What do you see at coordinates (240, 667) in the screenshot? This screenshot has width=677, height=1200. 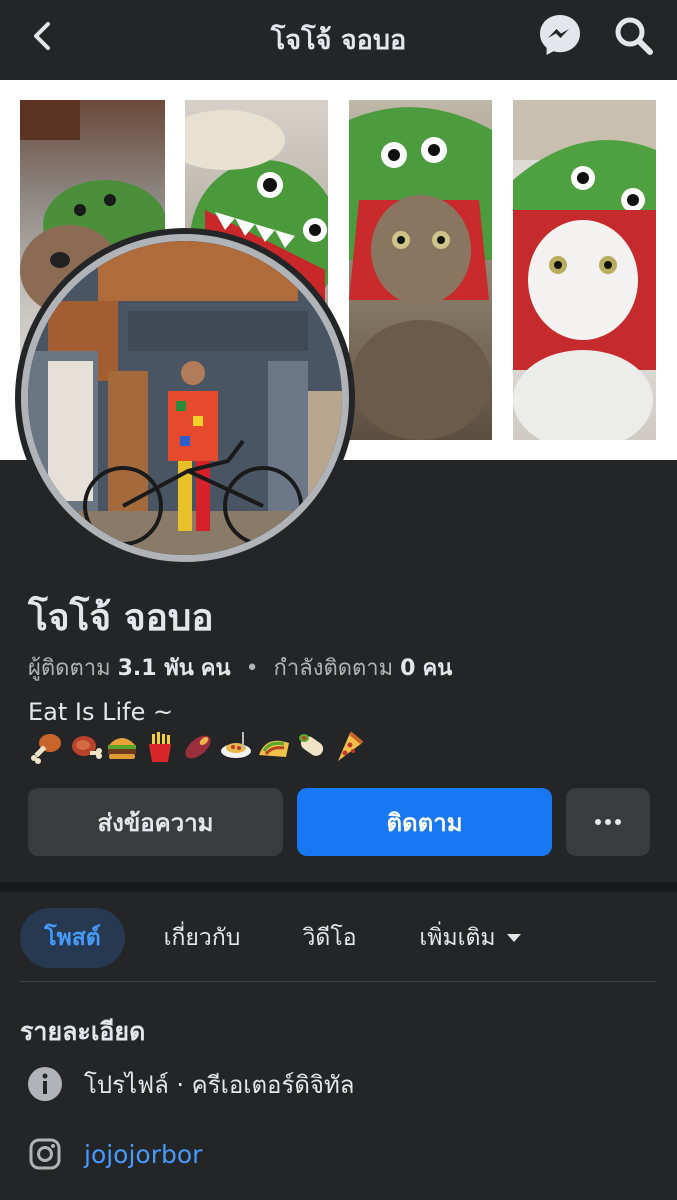 I see `follow-stats: ผู้ติดตาม 3.1 พัน คน • กำลังติดตาม 0 คน` at bounding box center [240, 667].